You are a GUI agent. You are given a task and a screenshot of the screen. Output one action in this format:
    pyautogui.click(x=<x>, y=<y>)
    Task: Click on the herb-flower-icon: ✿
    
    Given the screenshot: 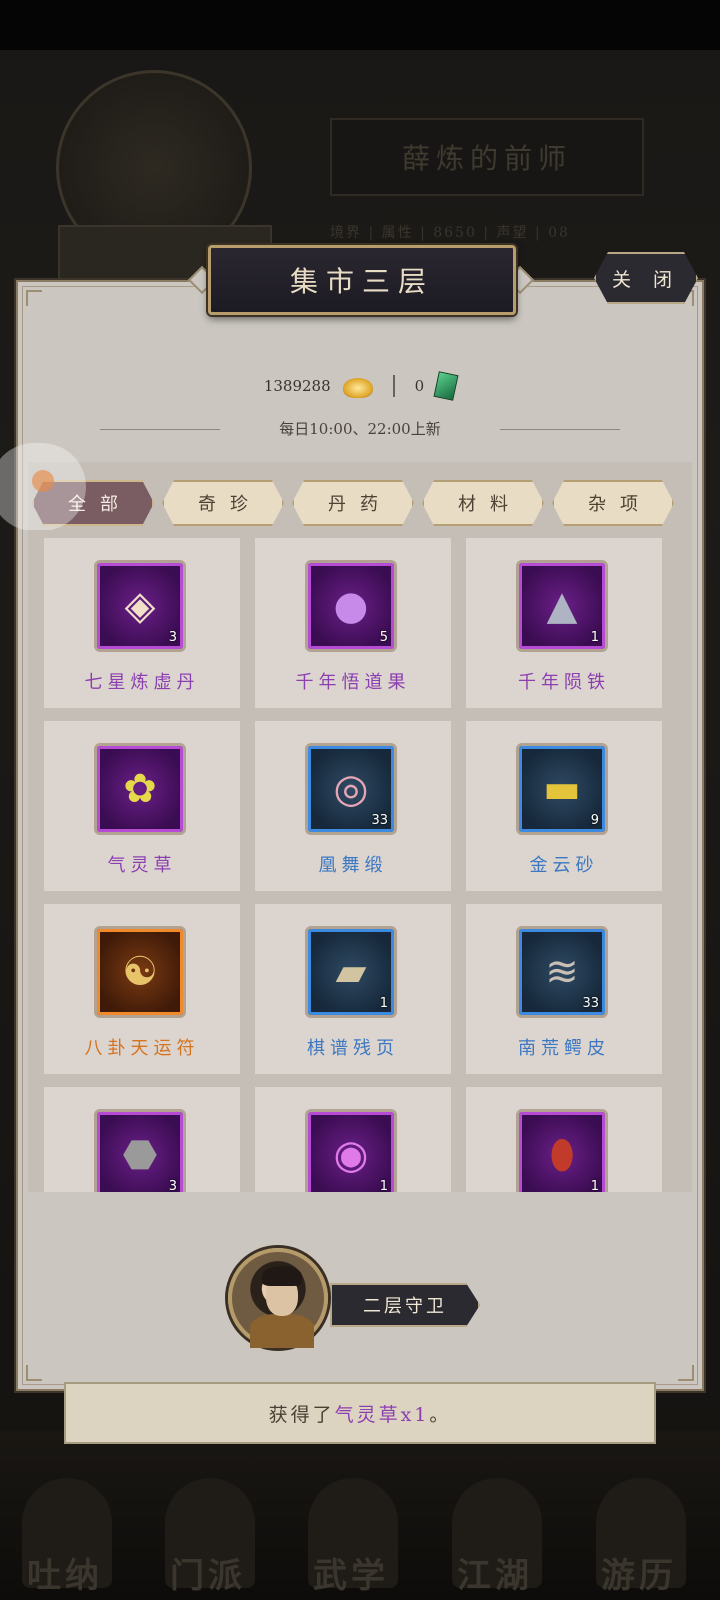 What is the action you would take?
    pyautogui.click(x=140, y=789)
    